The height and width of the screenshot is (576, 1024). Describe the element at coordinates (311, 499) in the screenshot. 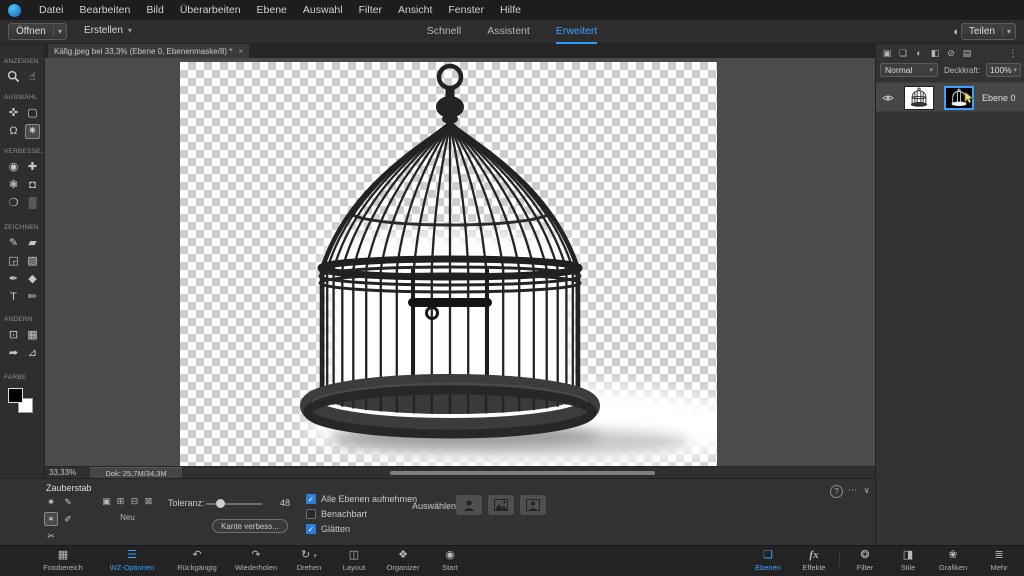

I see `all-layers-checkbox: ✓` at that location.